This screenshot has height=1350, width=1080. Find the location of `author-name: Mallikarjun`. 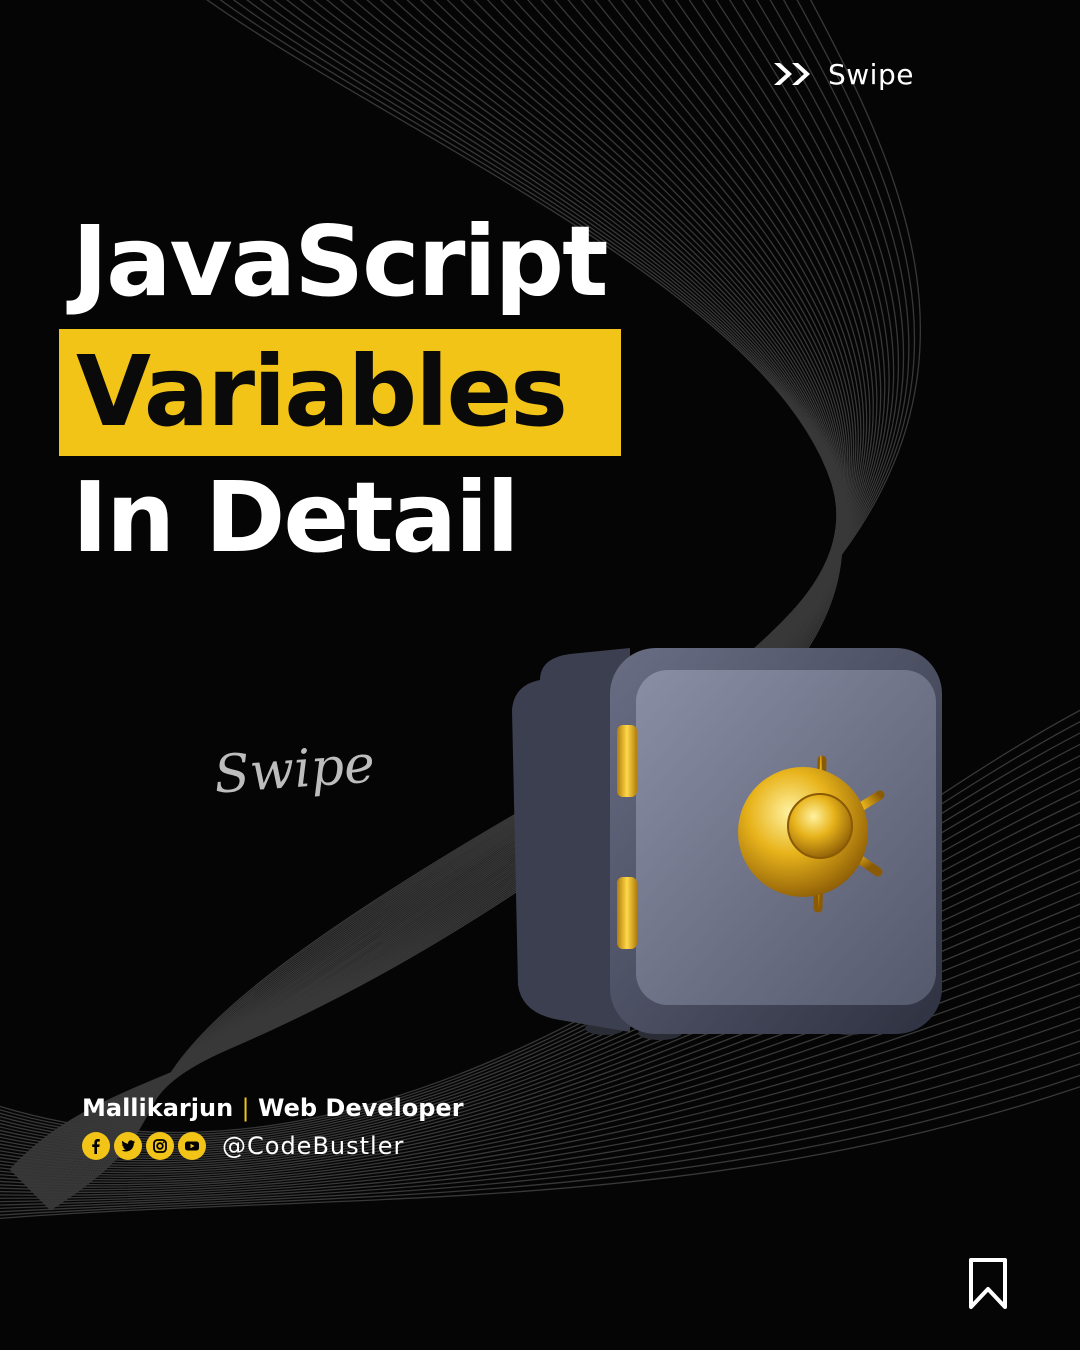

author-name: Mallikarjun is located at coordinates (158, 1108).